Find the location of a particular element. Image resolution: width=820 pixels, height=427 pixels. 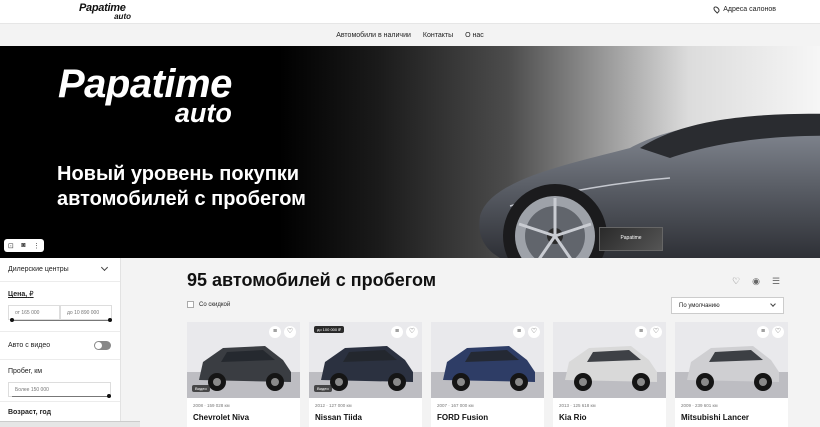

discount-checkbox is located at coordinates (190, 304).